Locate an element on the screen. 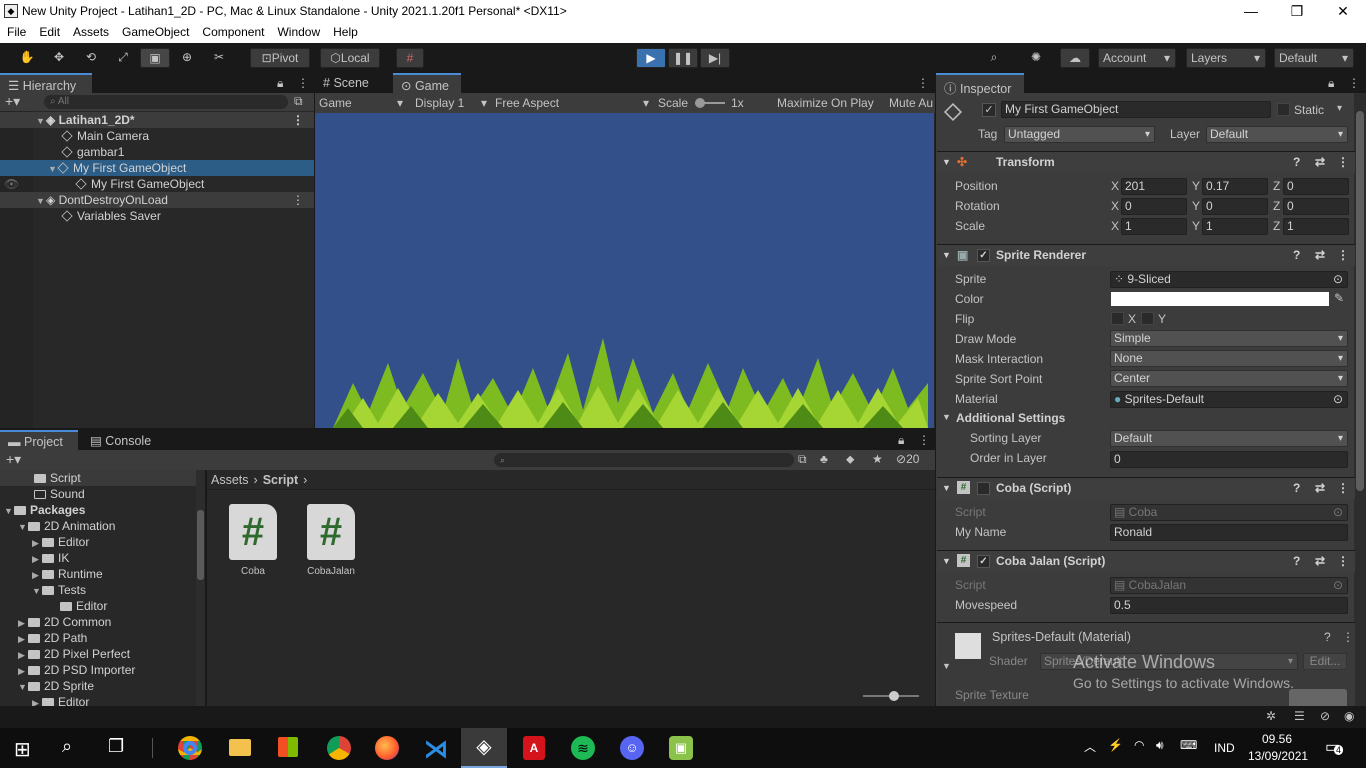  layers-dropdown: Layers ▾ is located at coordinates (1226, 58).